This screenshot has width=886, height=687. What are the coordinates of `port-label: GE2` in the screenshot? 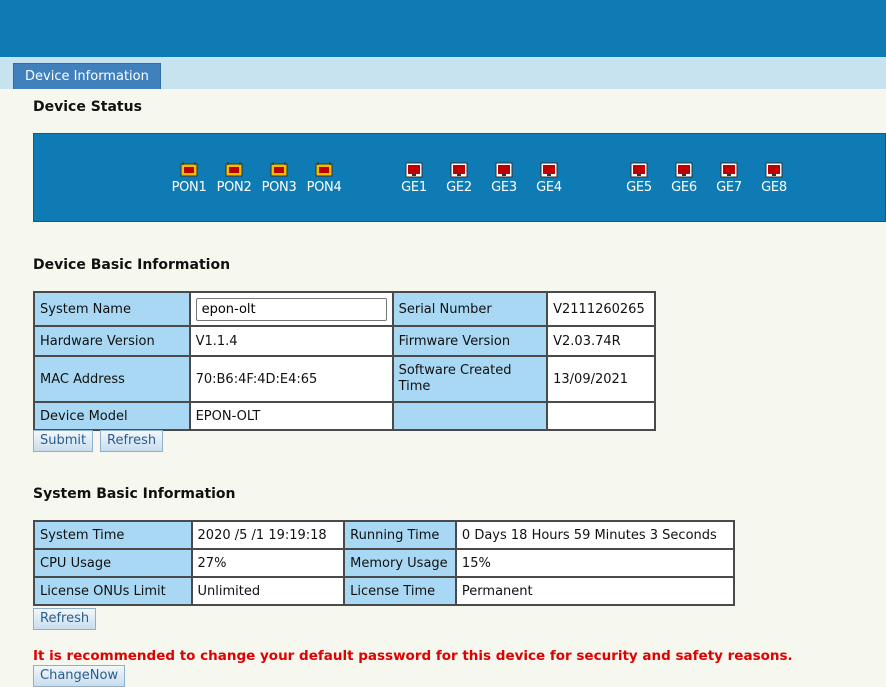 It's located at (459, 187).